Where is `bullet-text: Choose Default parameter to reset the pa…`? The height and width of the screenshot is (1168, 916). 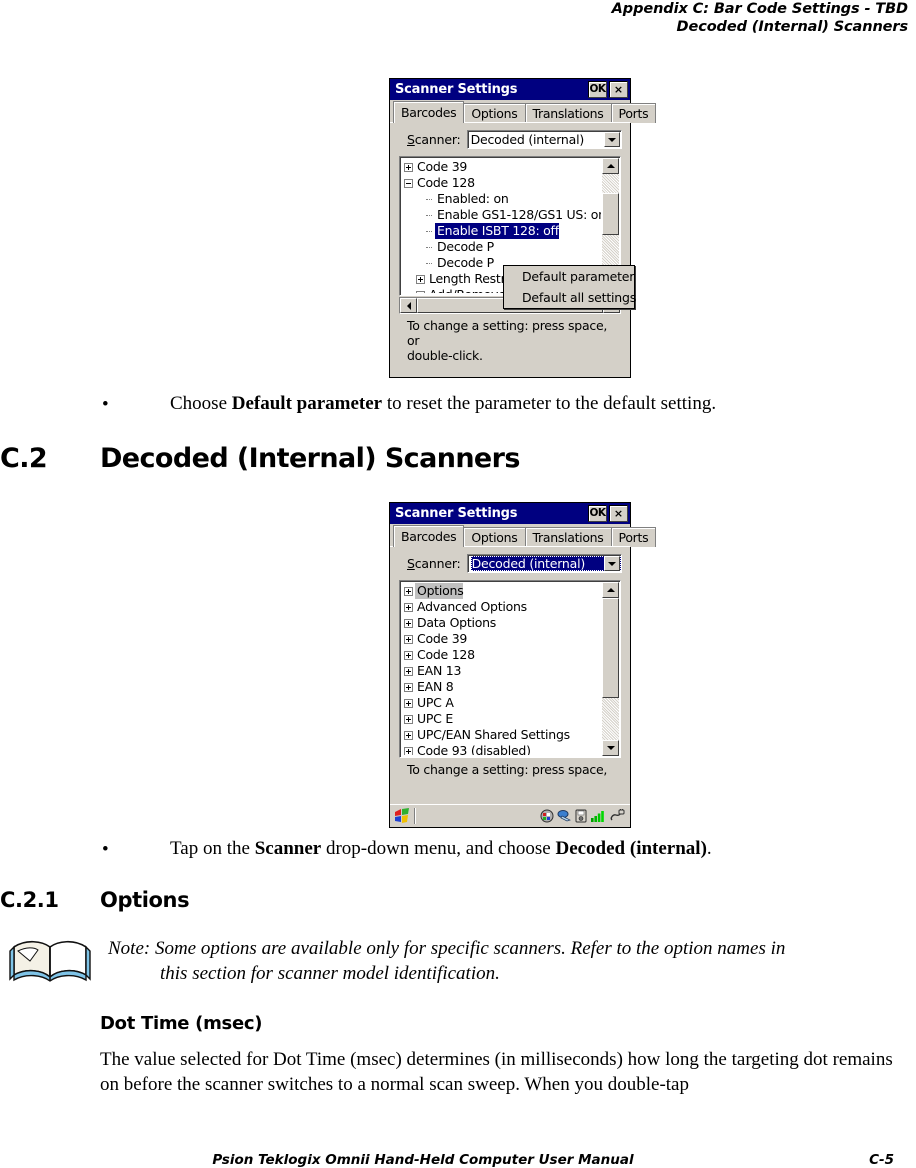
bullet-text: Choose Default parameter to reset the pa… is located at coordinates (526, 404).